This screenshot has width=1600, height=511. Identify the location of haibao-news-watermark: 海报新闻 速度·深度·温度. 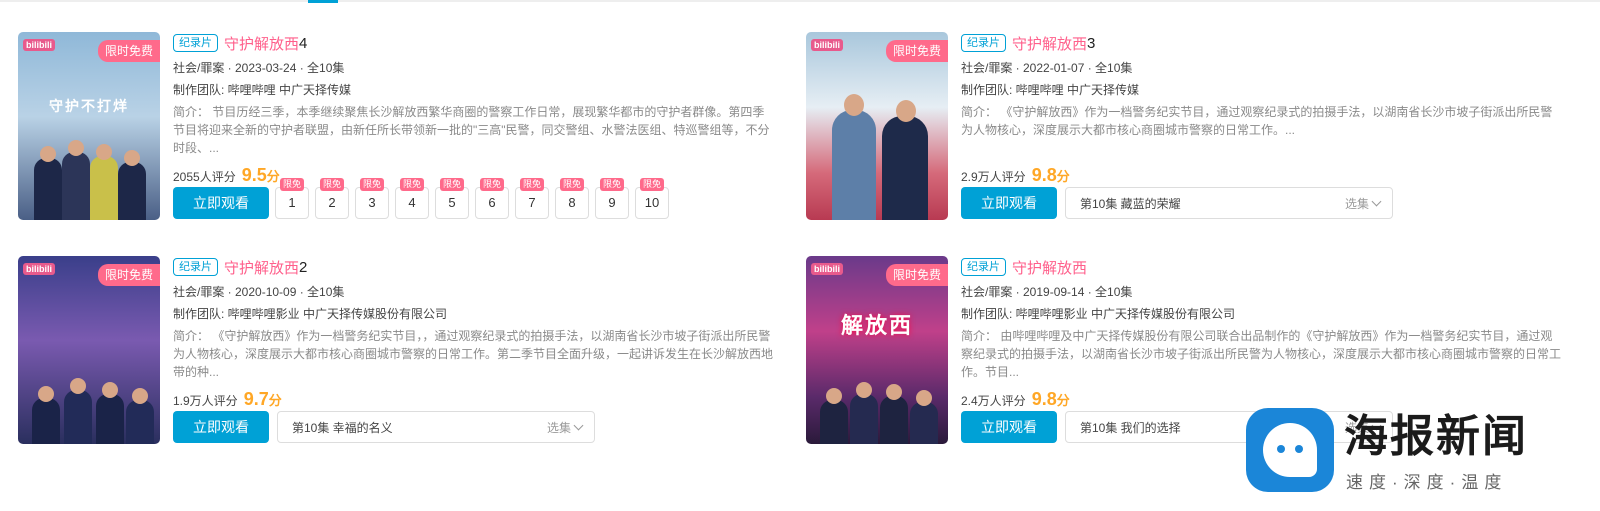
(1423, 459).